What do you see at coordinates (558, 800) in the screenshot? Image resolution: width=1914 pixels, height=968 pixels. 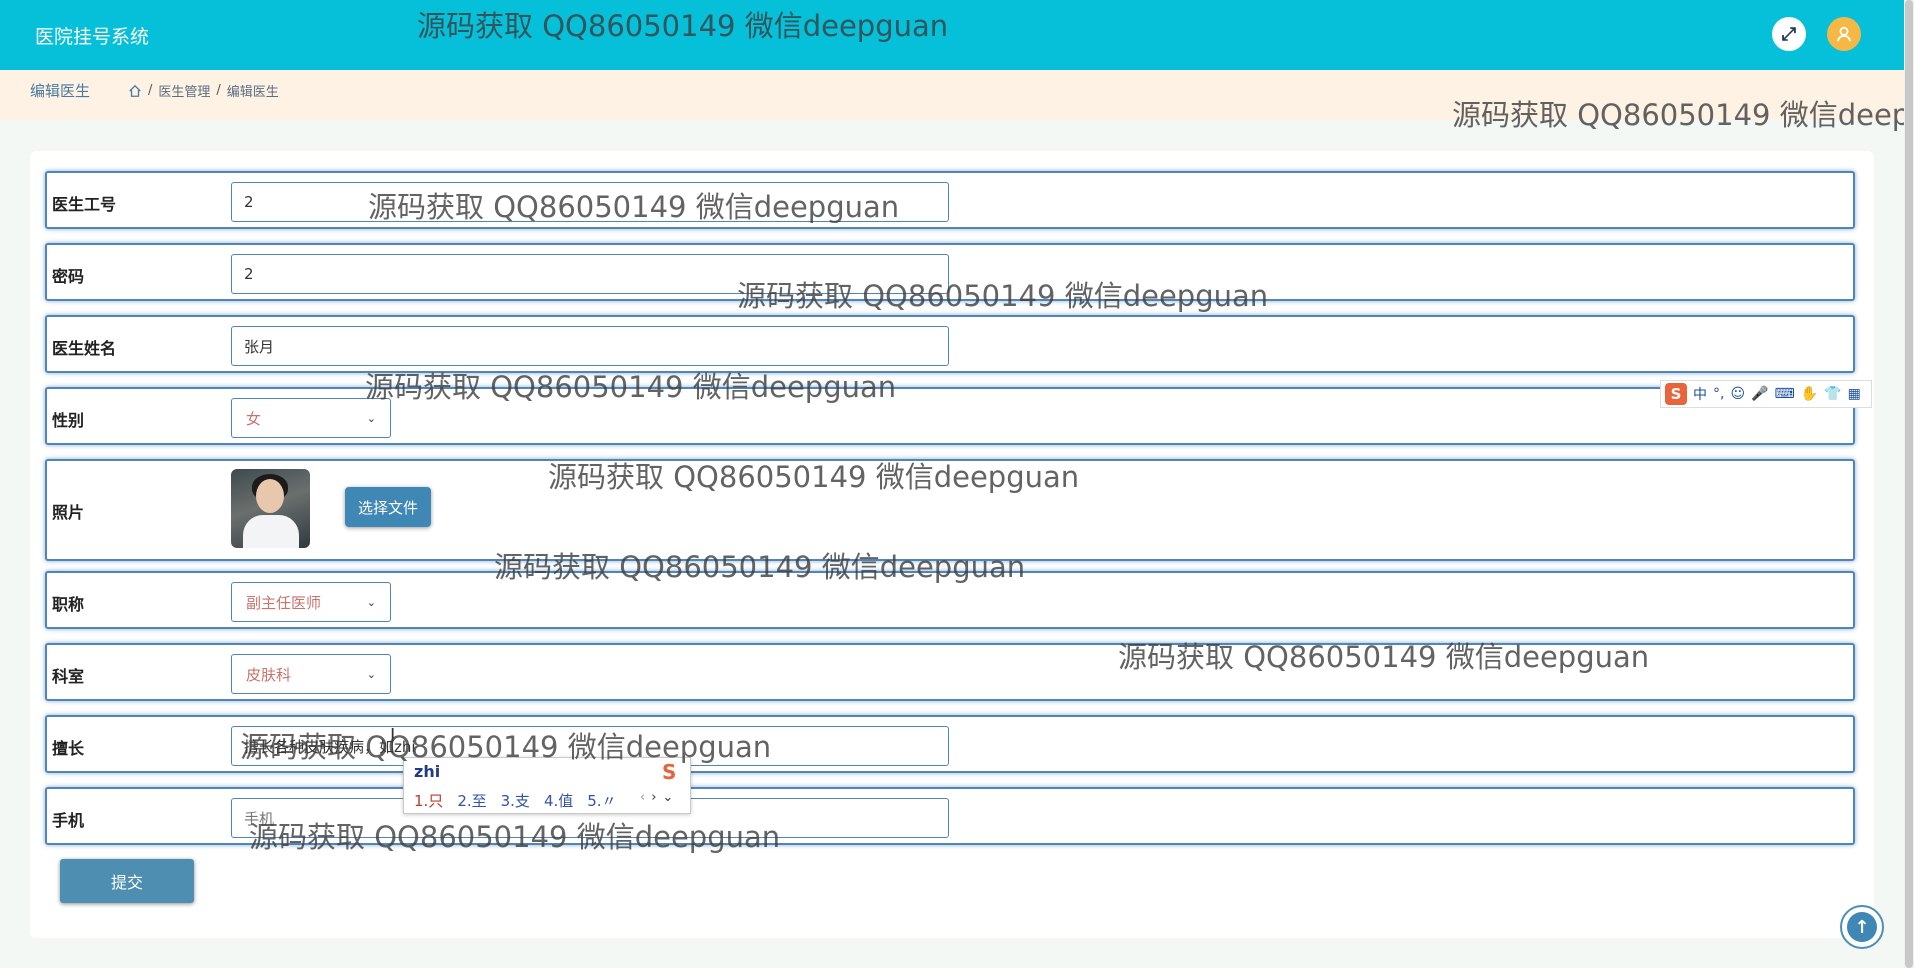 I see `ime-candidate: 4.值` at bounding box center [558, 800].